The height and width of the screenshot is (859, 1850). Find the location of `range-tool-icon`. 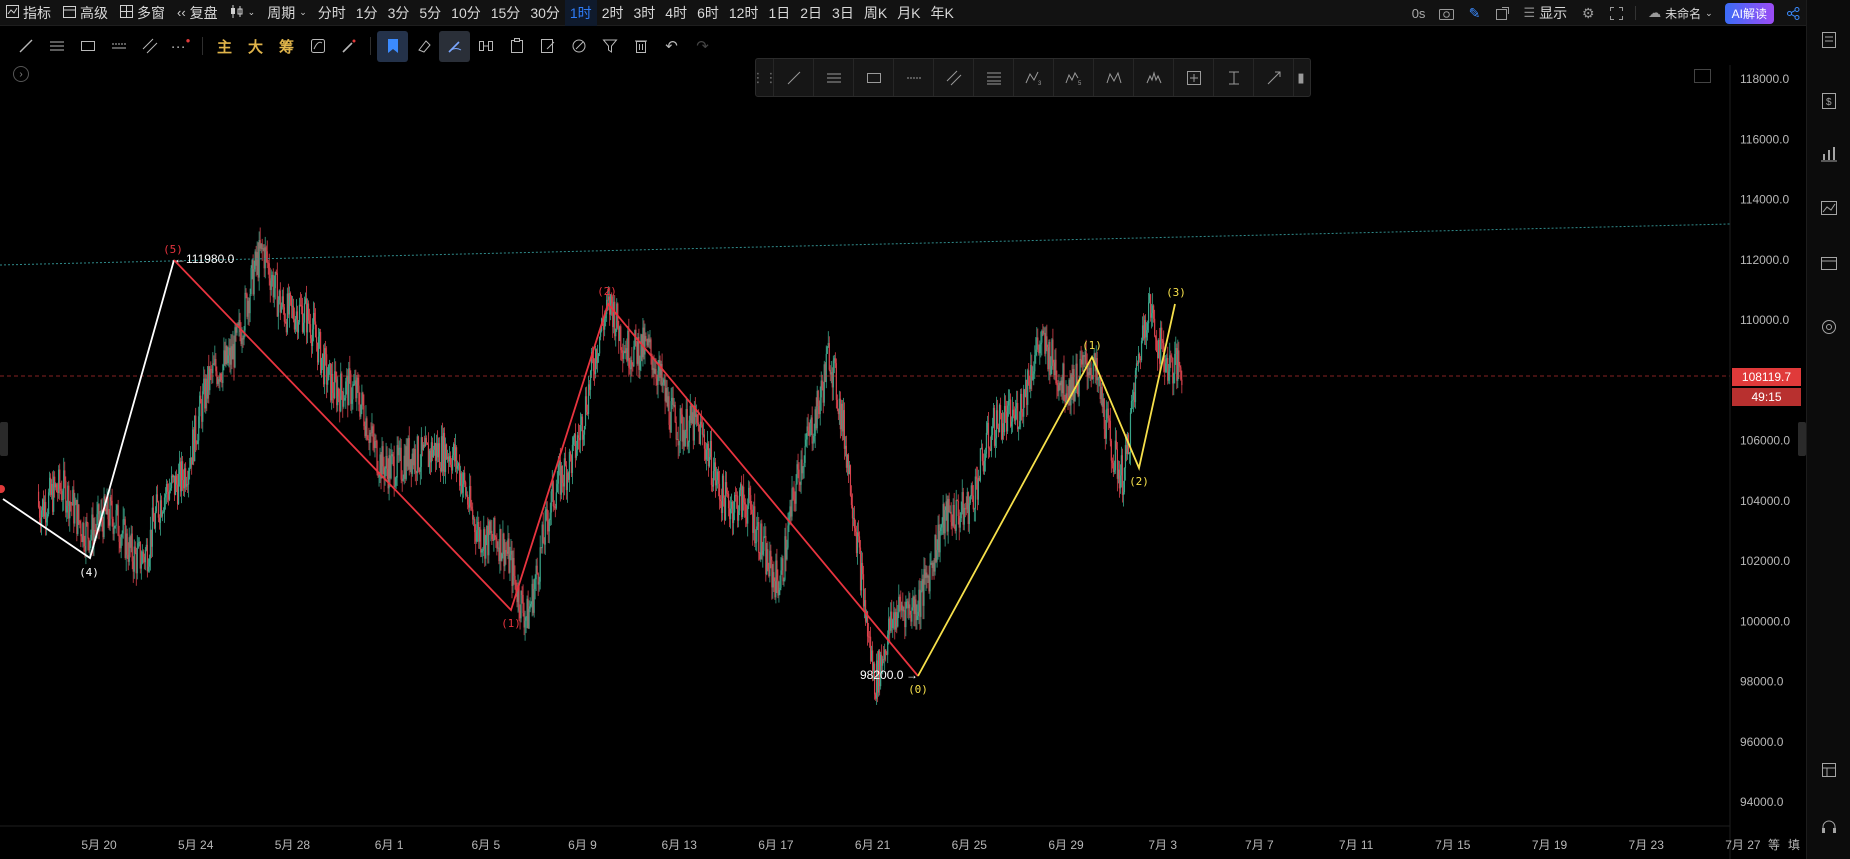

range-tool-icon is located at coordinates (914, 77).